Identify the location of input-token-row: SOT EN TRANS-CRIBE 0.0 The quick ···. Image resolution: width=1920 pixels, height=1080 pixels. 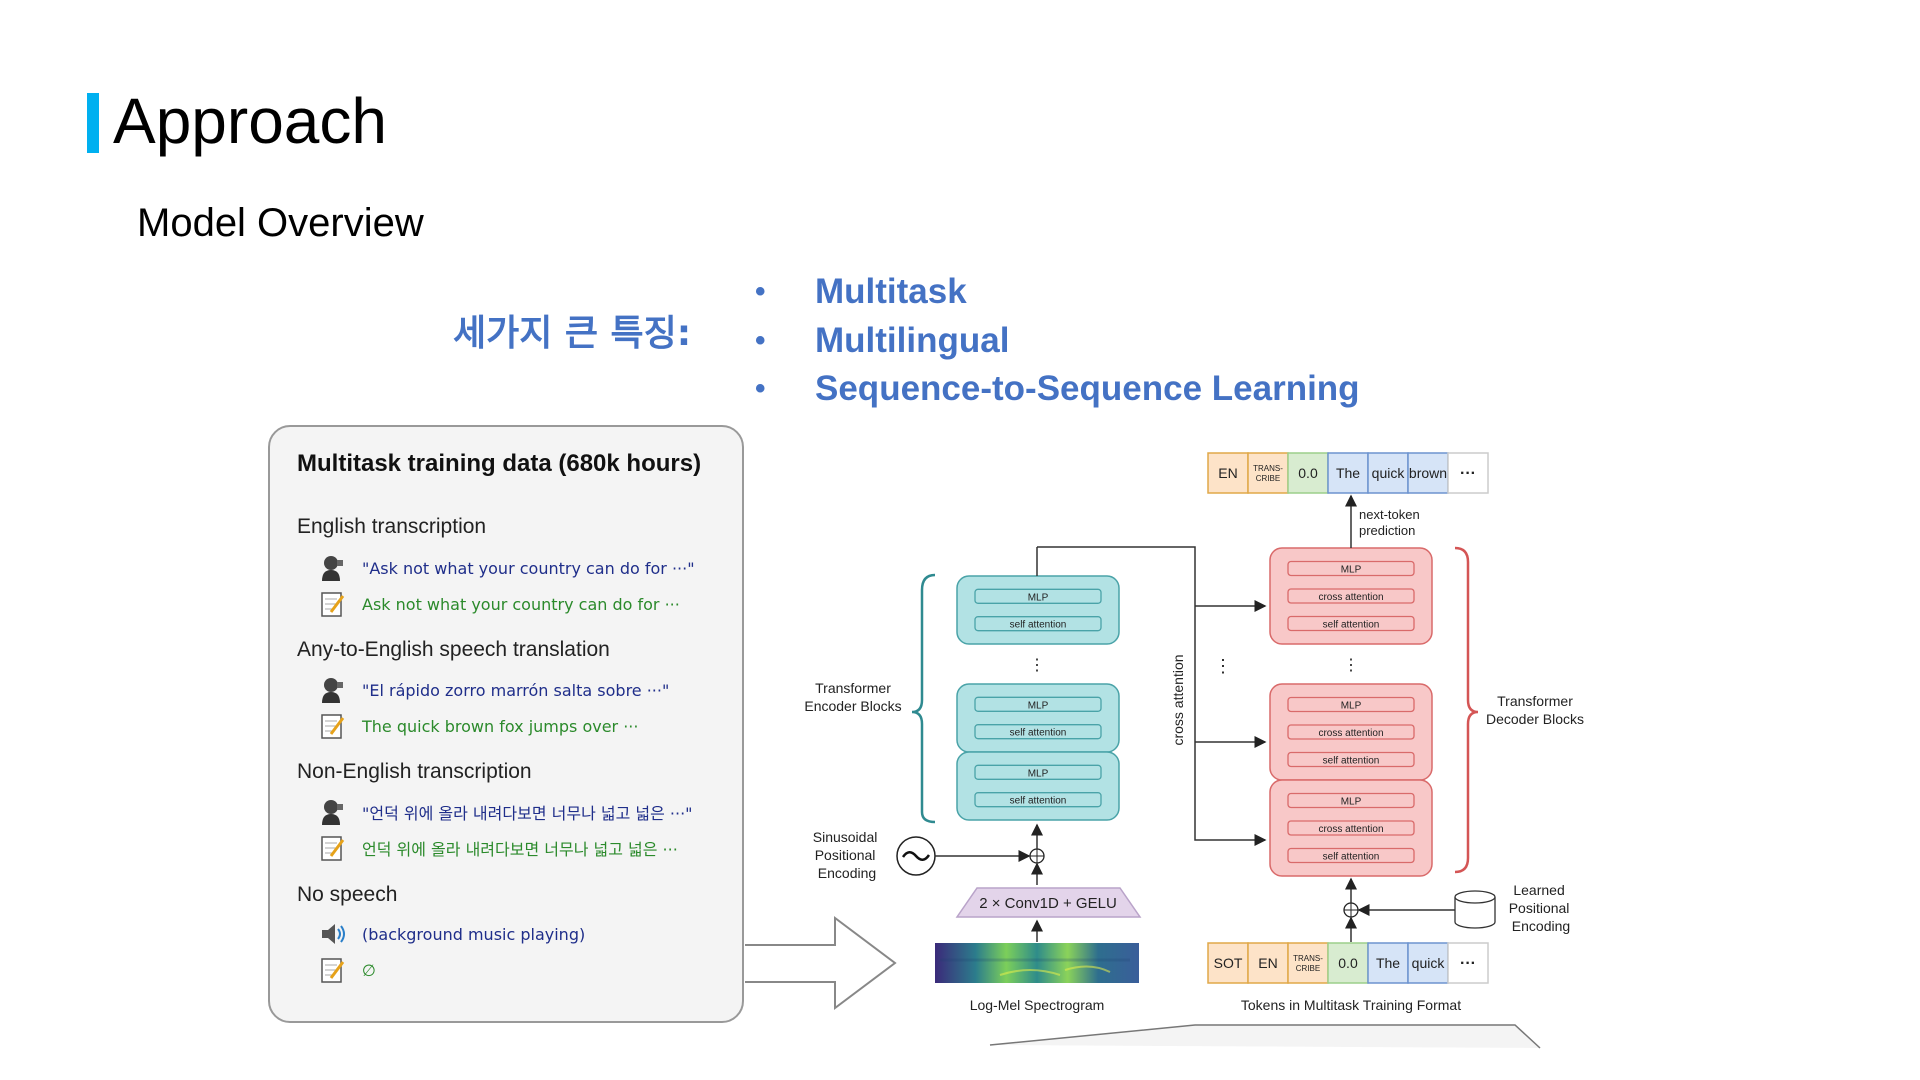
(1348, 963).